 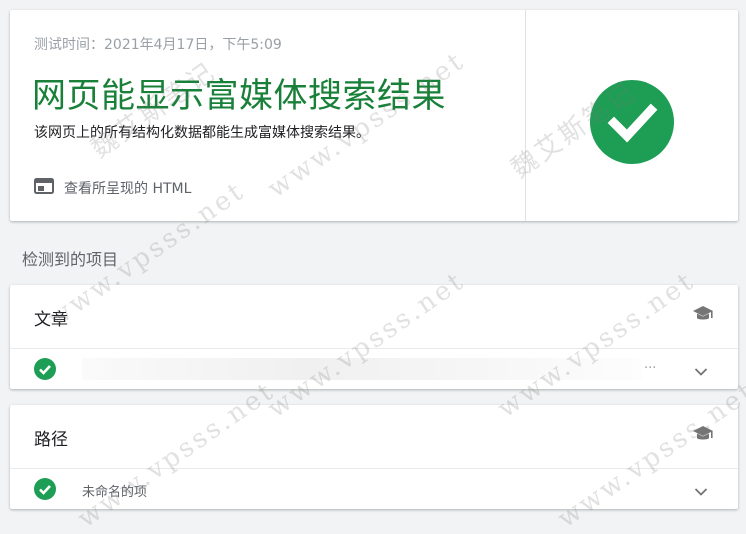 I want to click on item-title: 路径, so click(x=51, y=440).